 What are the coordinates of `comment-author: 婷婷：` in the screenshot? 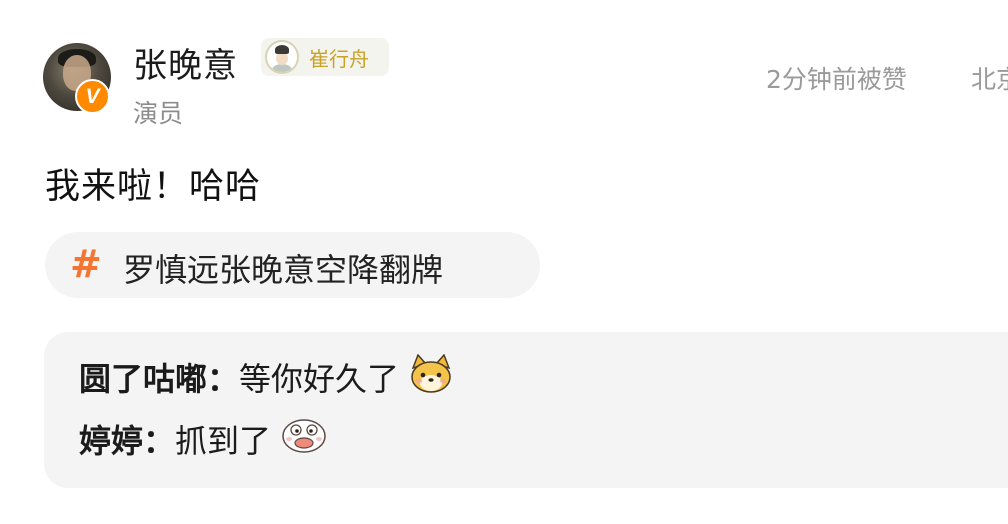 It's located at (127, 441).